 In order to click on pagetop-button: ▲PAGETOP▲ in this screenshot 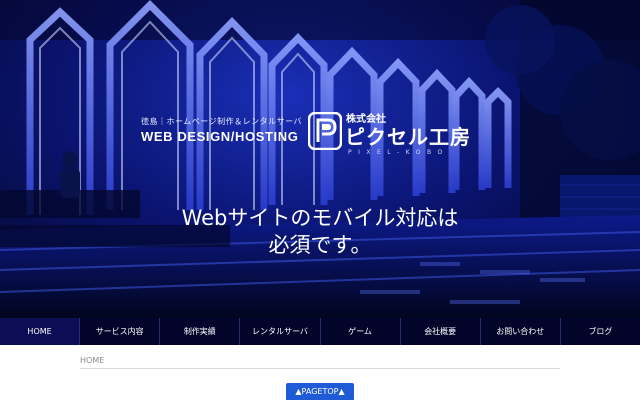, I will do `click(320, 391)`.